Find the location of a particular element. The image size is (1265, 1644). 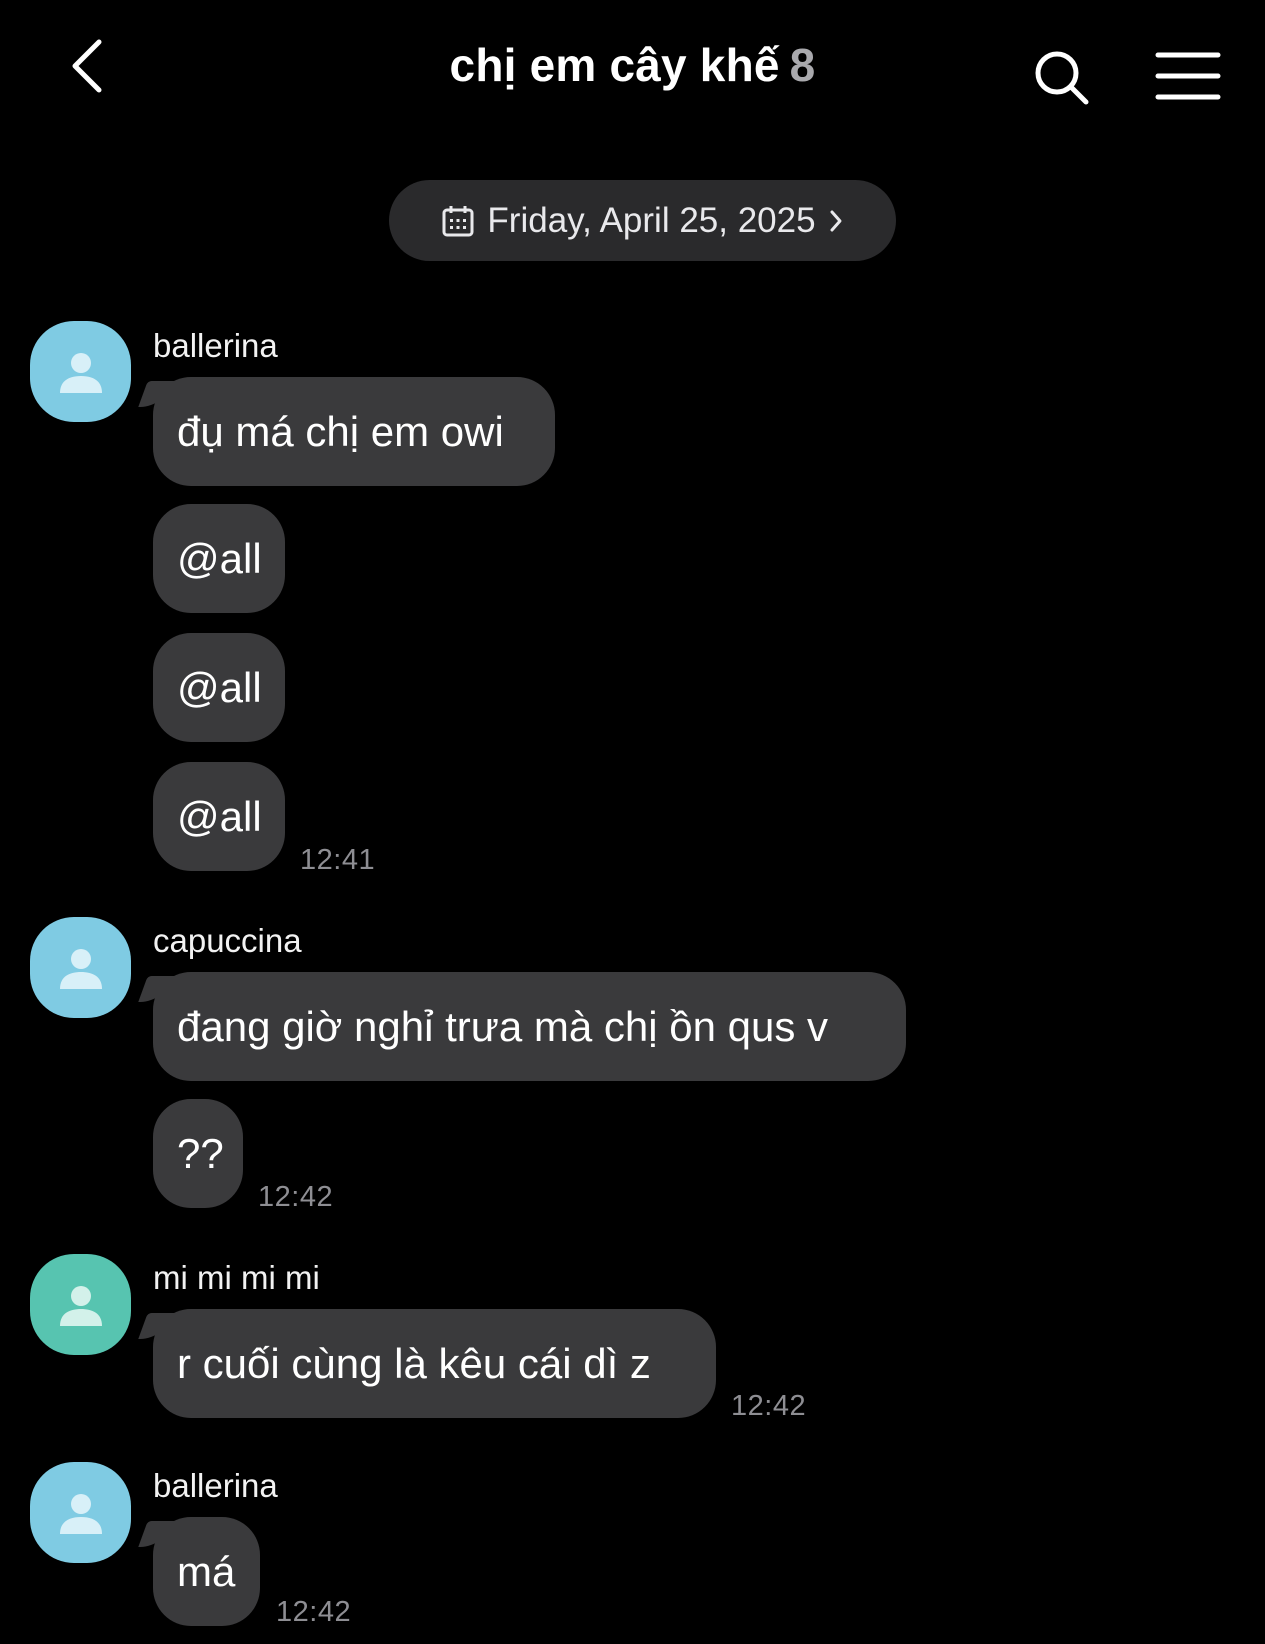

date-divider: Friday, April 25, 2025 is located at coordinates (642, 220).